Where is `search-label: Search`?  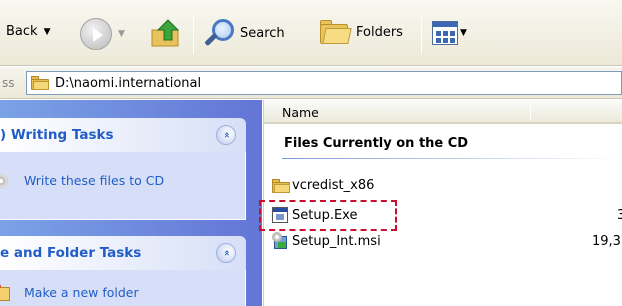 search-label: Search is located at coordinates (262, 33).